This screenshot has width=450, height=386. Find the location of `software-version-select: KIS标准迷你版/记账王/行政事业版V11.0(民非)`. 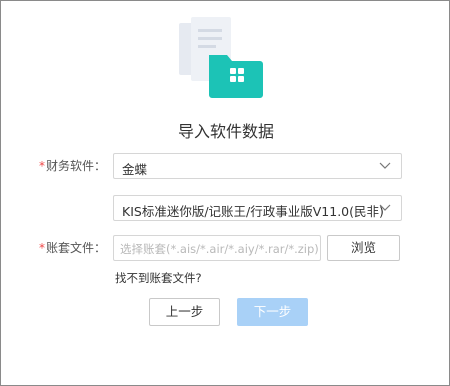

software-version-select: KIS标准迷你版/记账王/行政事业版V11.0(民非) is located at coordinates (257, 208).